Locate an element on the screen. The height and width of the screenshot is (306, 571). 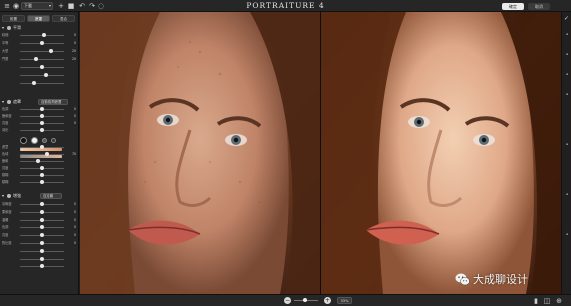
slider-label: 亮度 is located at coordinates (5, 168).